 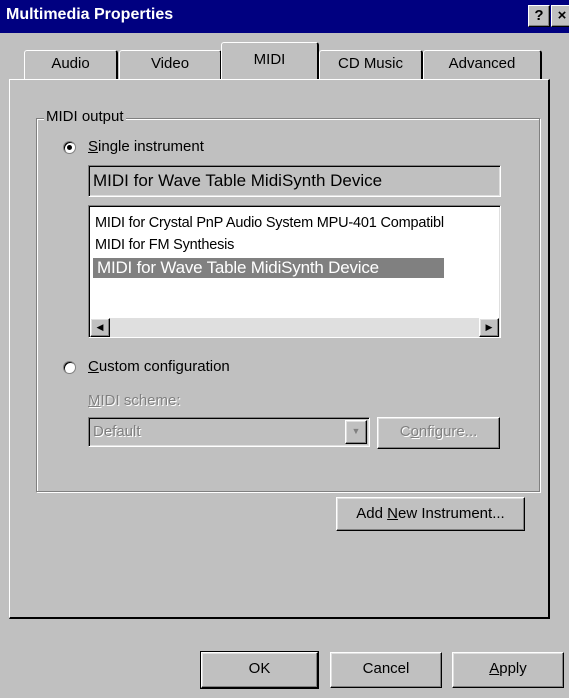 I want to click on scroll-left-icon: ◀, so click(x=100, y=327).